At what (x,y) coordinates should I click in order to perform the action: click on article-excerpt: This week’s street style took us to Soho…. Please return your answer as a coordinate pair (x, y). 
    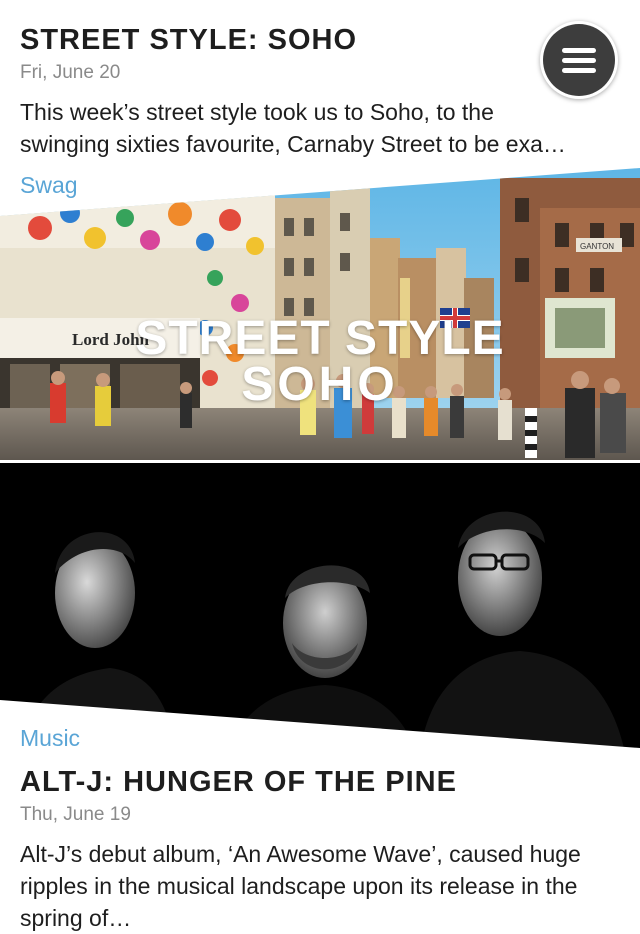
    Looking at the image, I should click on (293, 128).